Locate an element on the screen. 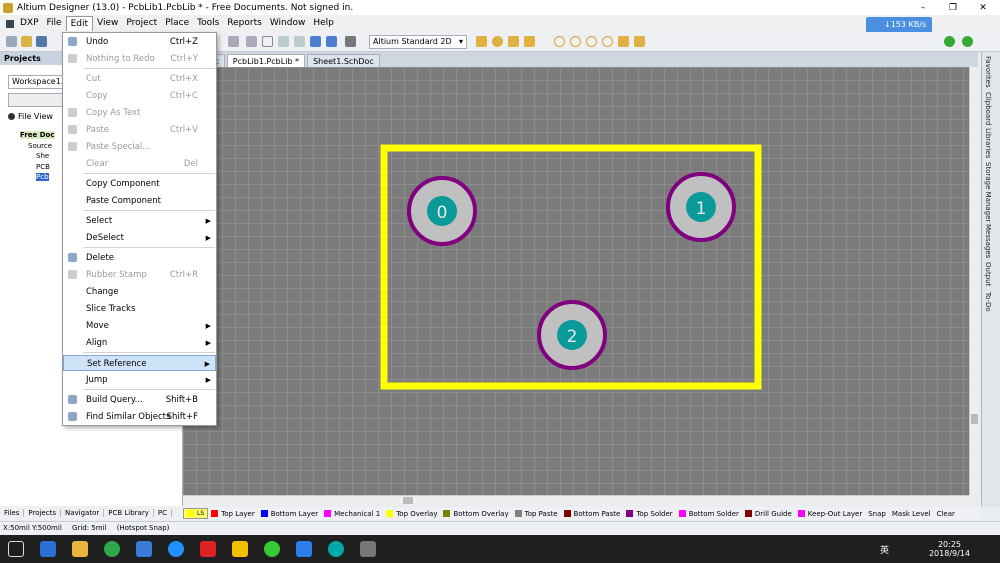 The image size is (1000, 563). full-circle-icon is located at coordinates (607, 41).